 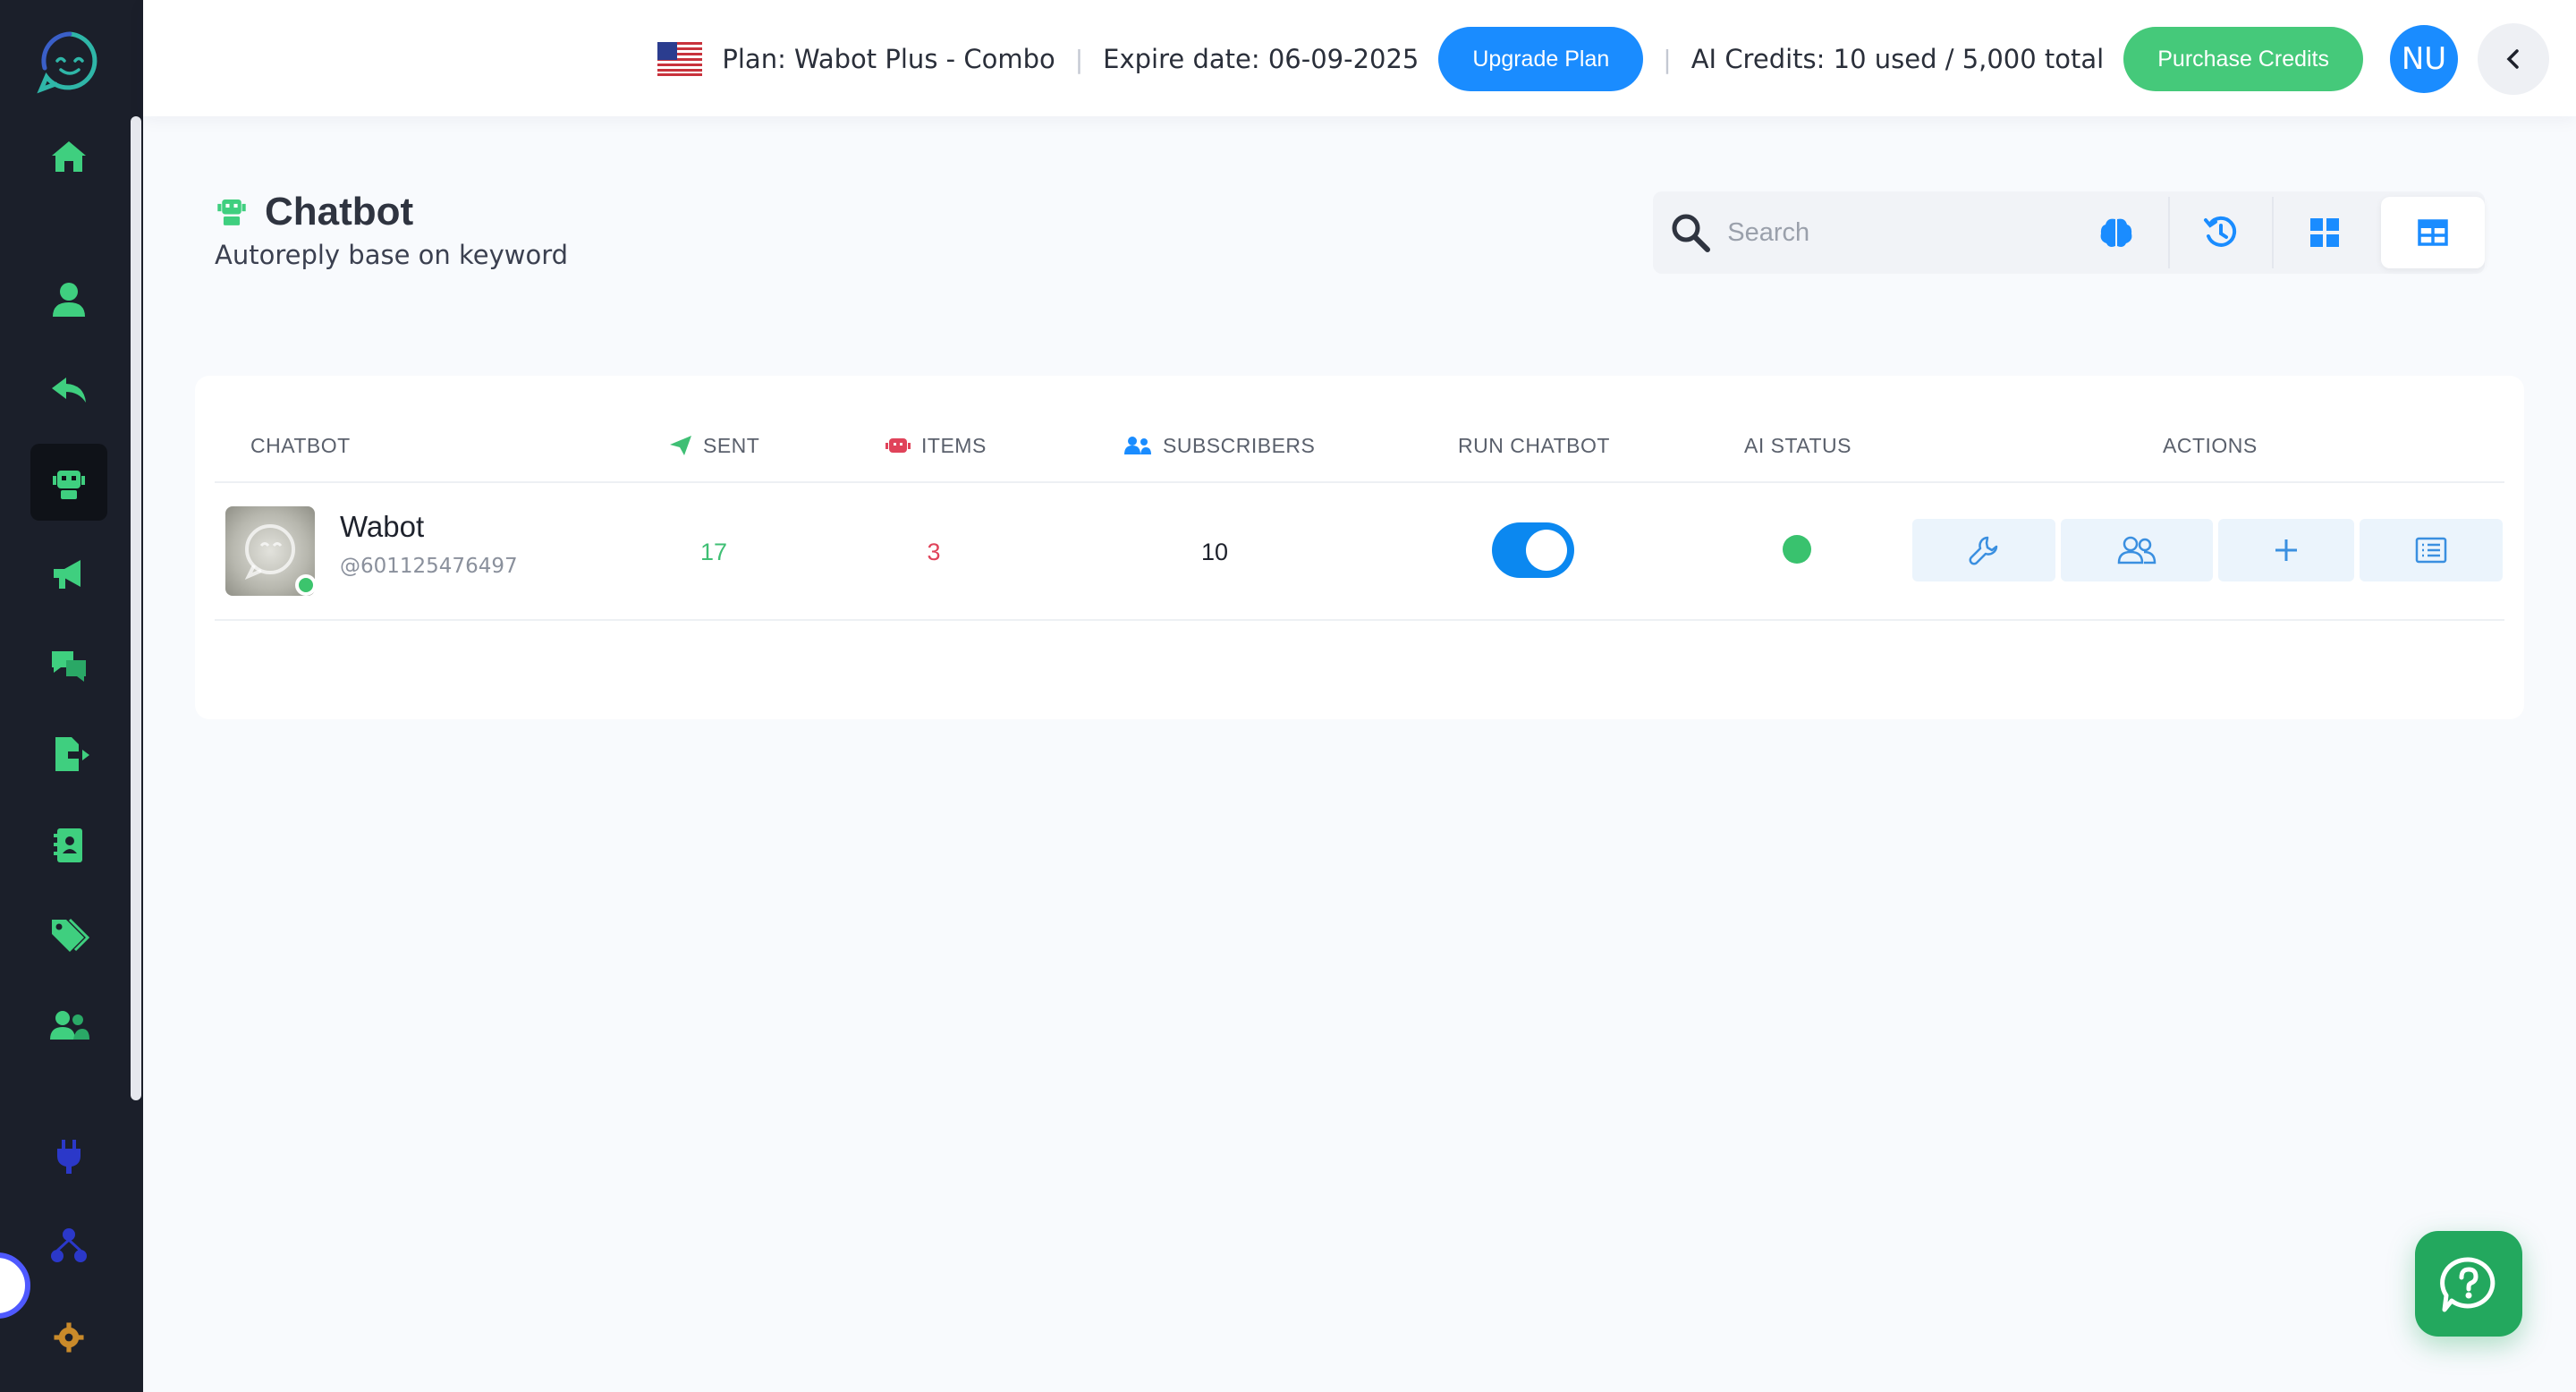 I want to click on grid-icon, so click(x=2325, y=232).